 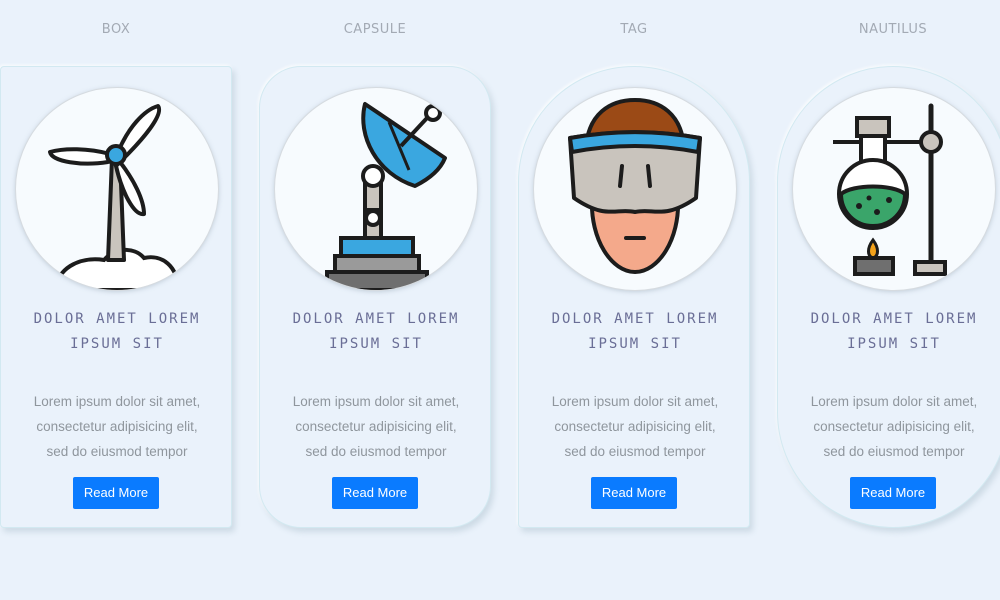 I want to click on style-label-box: BOX, so click(x=116, y=29).